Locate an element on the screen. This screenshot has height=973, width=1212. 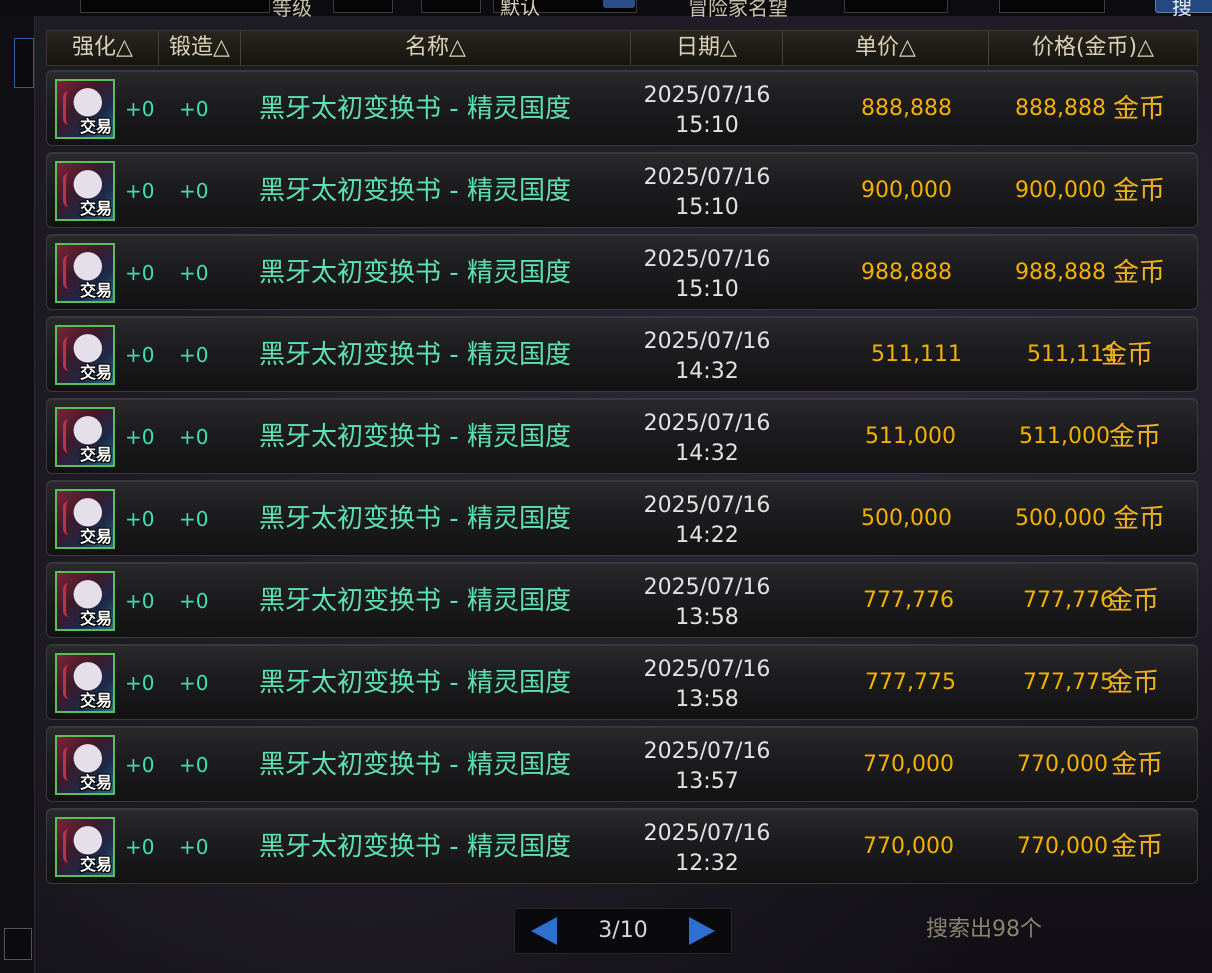
fame-min-input is located at coordinates (896, 6).